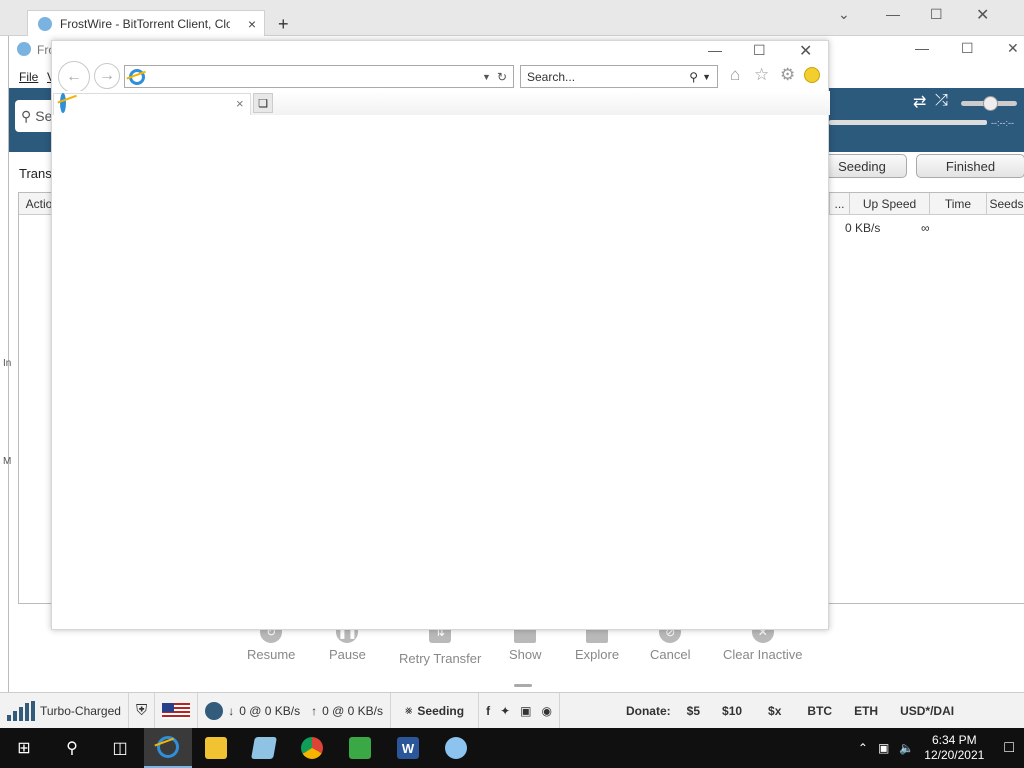 This screenshot has width=1024, height=768. What do you see at coordinates (925, 228) in the screenshot?
I see `row-time: ∞` at bounding box center [925, 228].